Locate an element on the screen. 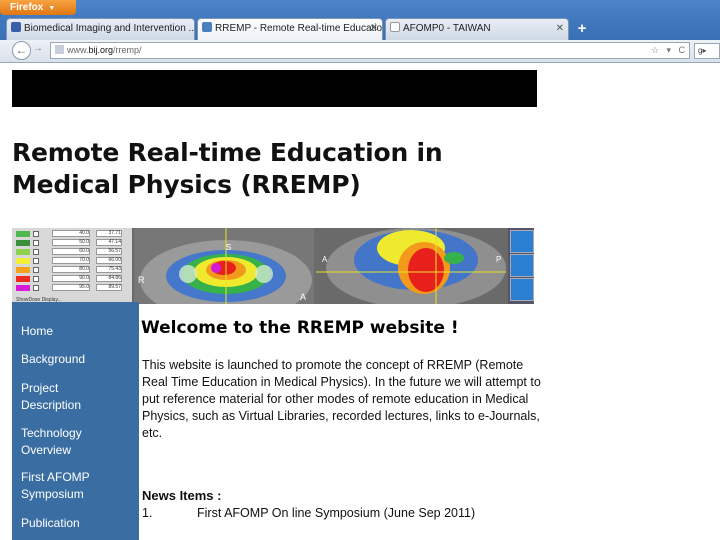 Image resolution: width=720 pixels, height=540 pixels. history-dropdown-icon: ▾ is located at coordinates (668, 50).